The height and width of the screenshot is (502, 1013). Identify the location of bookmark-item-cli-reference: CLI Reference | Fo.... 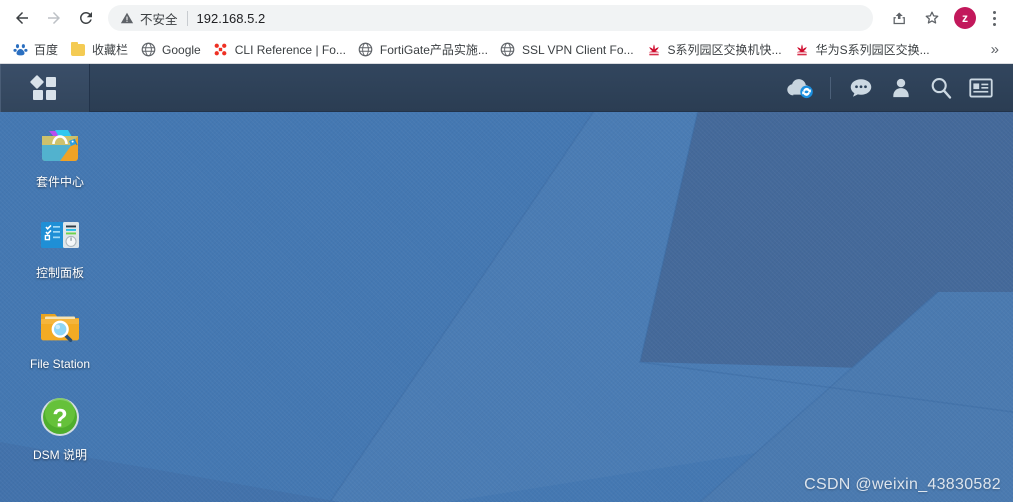
(279, 50).